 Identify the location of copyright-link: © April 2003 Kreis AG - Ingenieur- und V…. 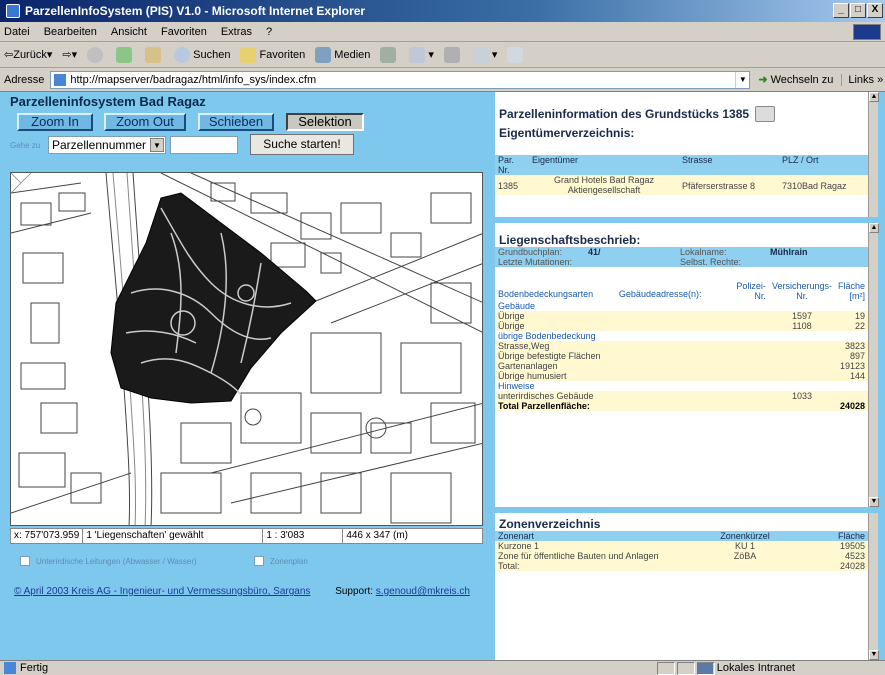
(162, 591).